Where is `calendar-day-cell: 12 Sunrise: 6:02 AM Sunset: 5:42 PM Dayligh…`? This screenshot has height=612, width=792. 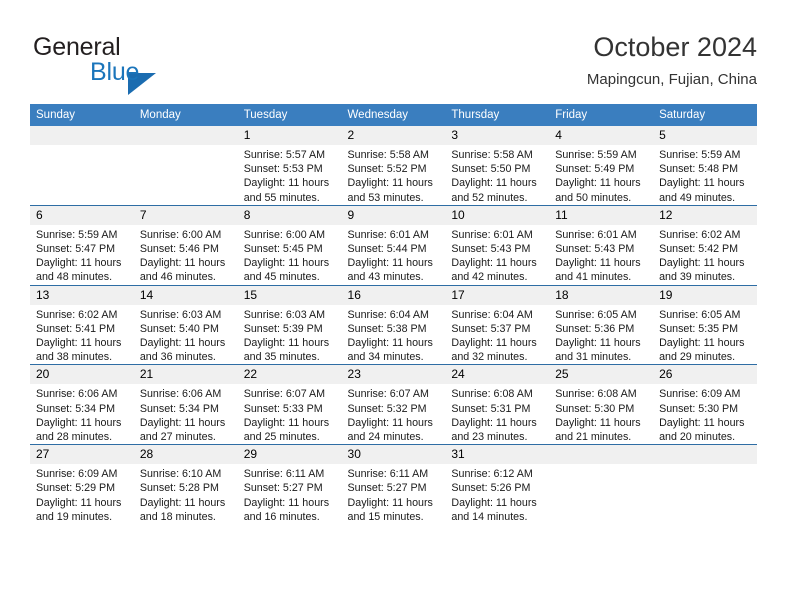
calendar-day-cell: 12 Sunrise: 6:02 AM Sunset: 5:42 PM Dayligh… is located at coordinates (705, 245).